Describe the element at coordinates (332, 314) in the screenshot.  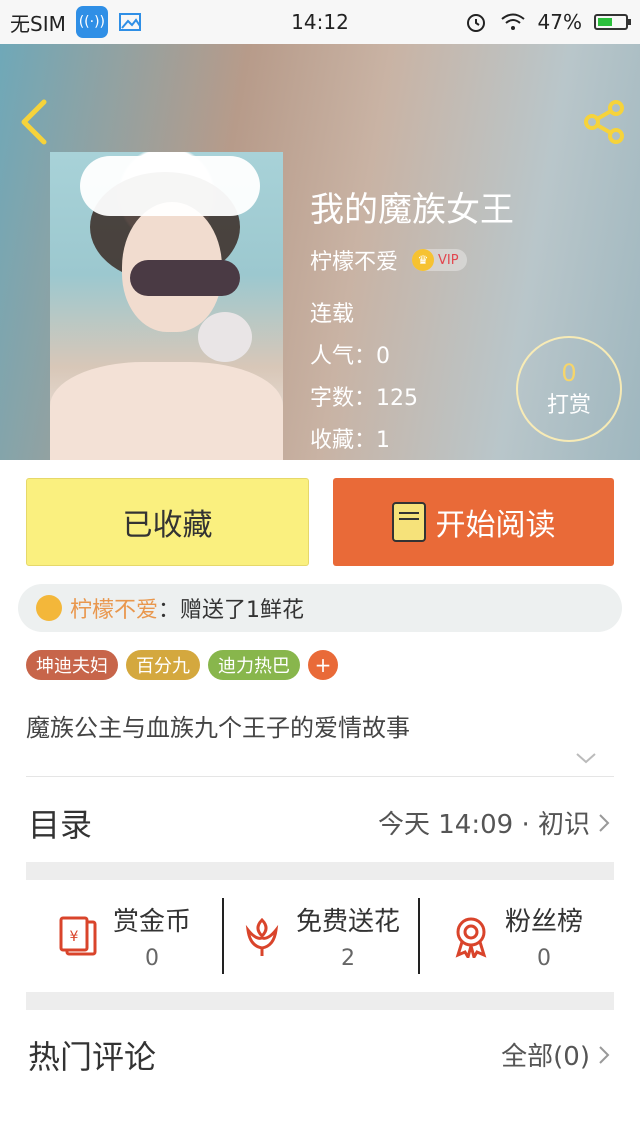
I see `serial-status: 连载` at that location.